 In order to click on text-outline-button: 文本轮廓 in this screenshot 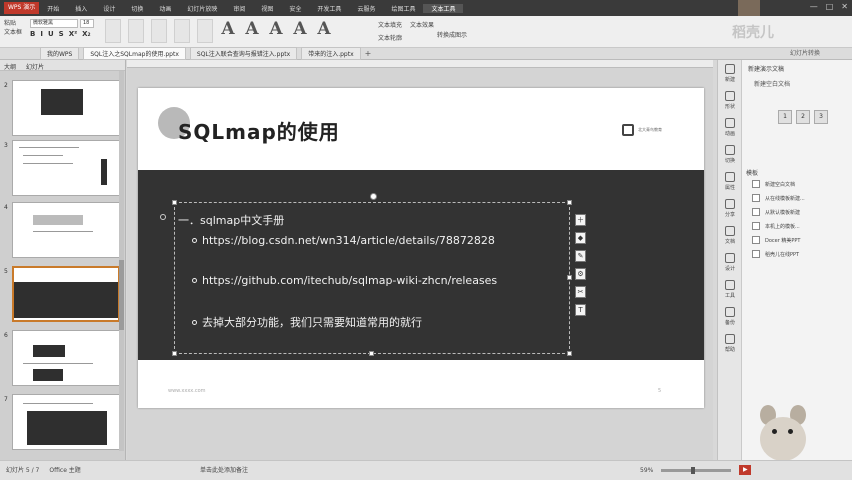, I will do `click(390, 37)`.